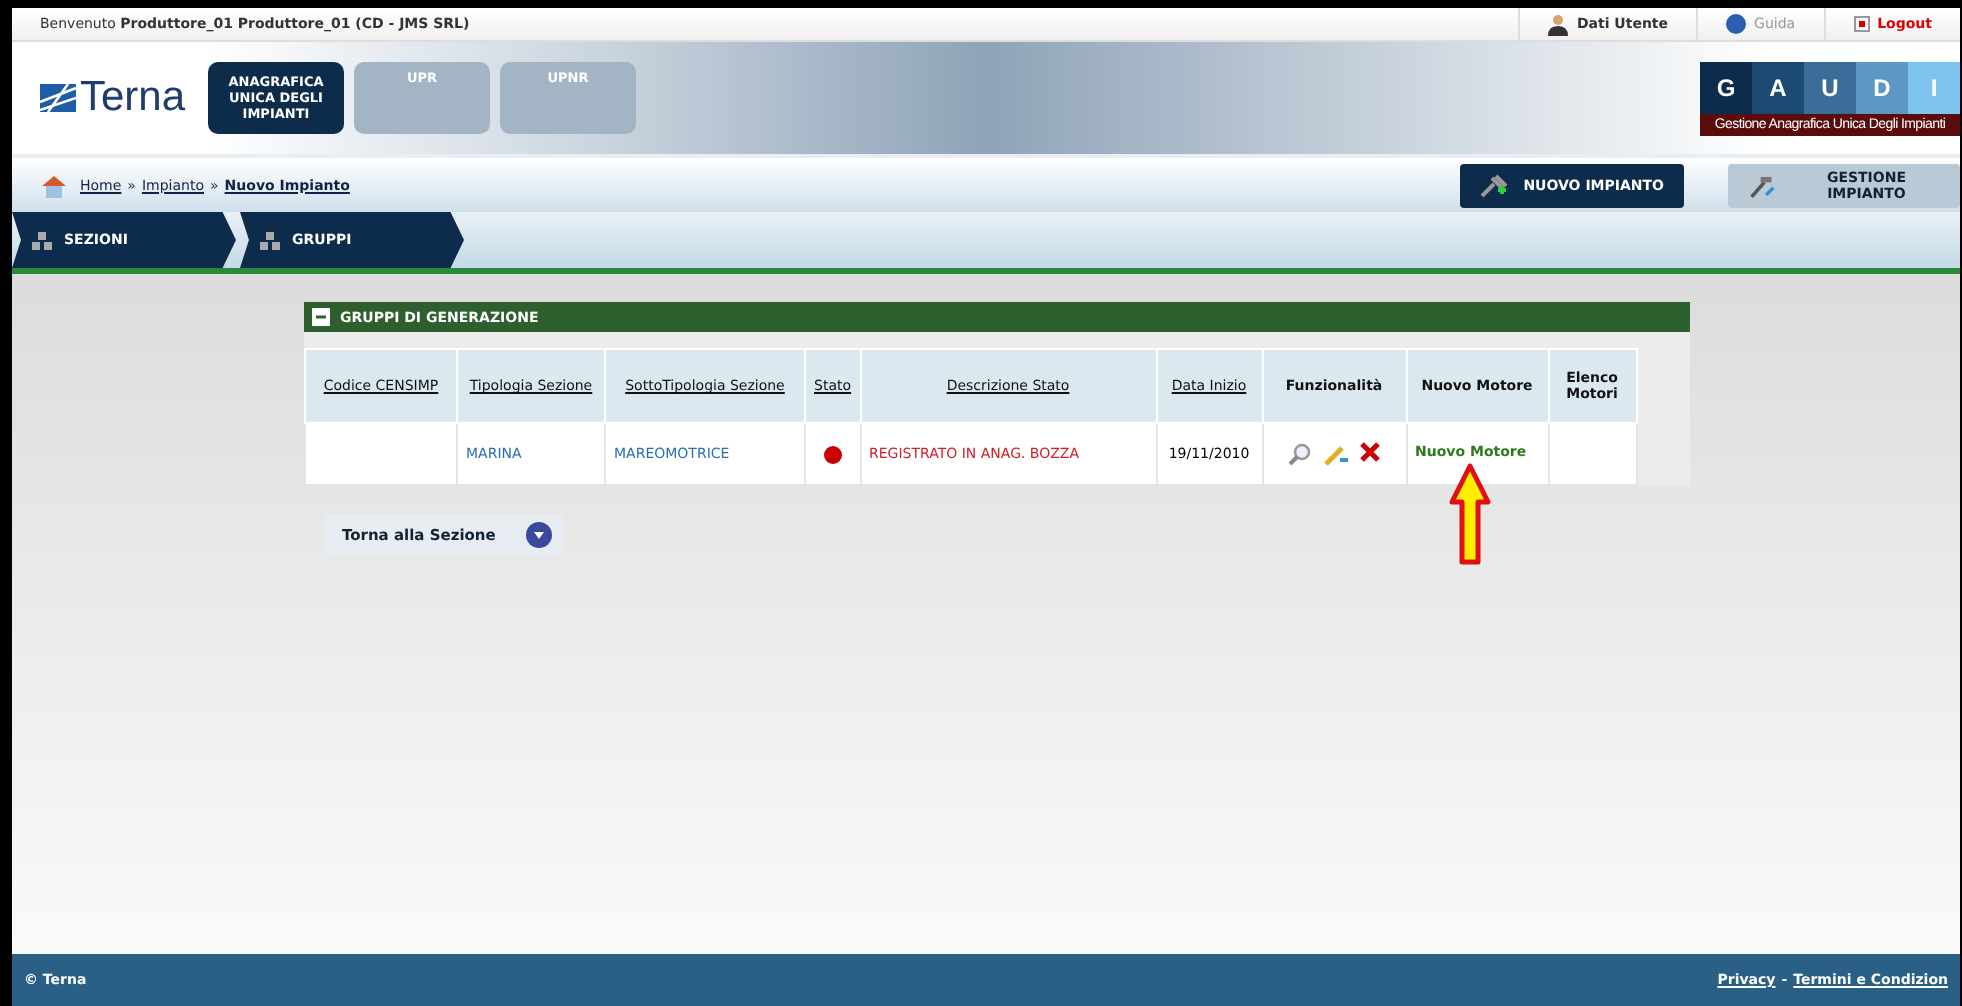 This screenshot has width=1962, height=1006. What do you see at coordinates (54, 185) in the screenshot?
I see `home-icon` at bounding box center [54, 185].